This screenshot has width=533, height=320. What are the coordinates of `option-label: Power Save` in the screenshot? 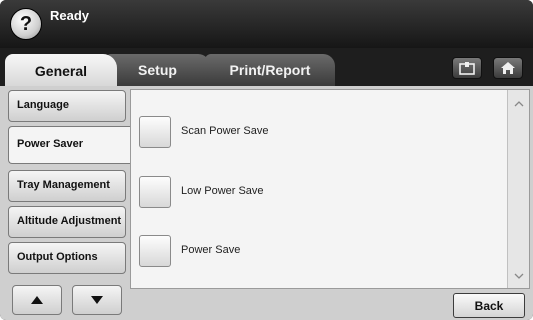 It's located at (211, 250).